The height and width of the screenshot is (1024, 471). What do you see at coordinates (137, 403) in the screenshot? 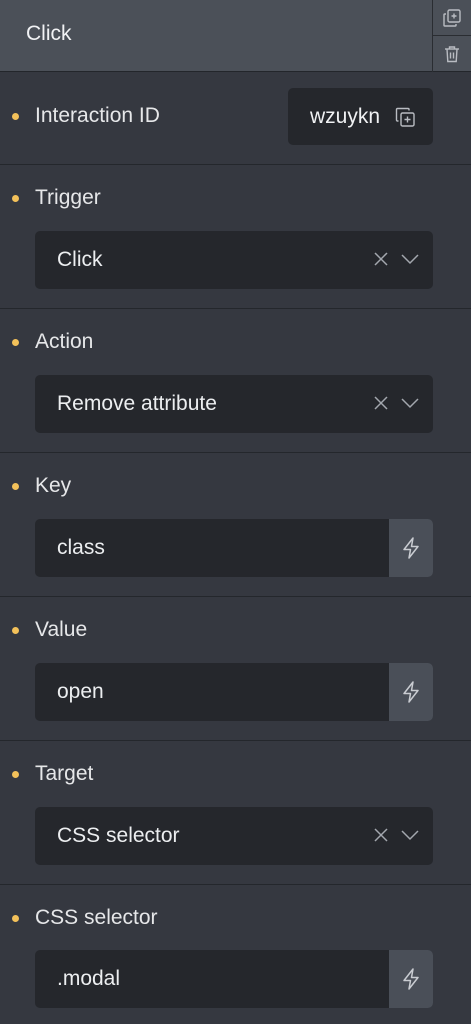
I see `action-value: Remove attribute` at bounding box center [137, 403].